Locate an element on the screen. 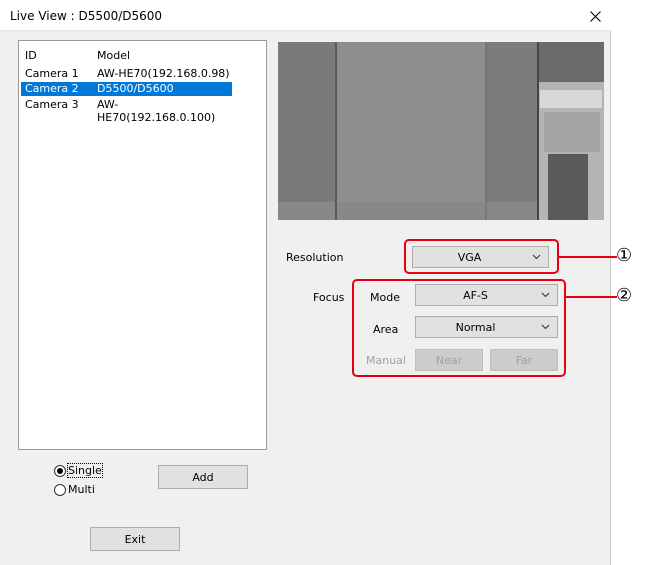  camera-row-1: Camera 1 AW-HE70(192.168.0.98) is located at coordinates (126, 74).